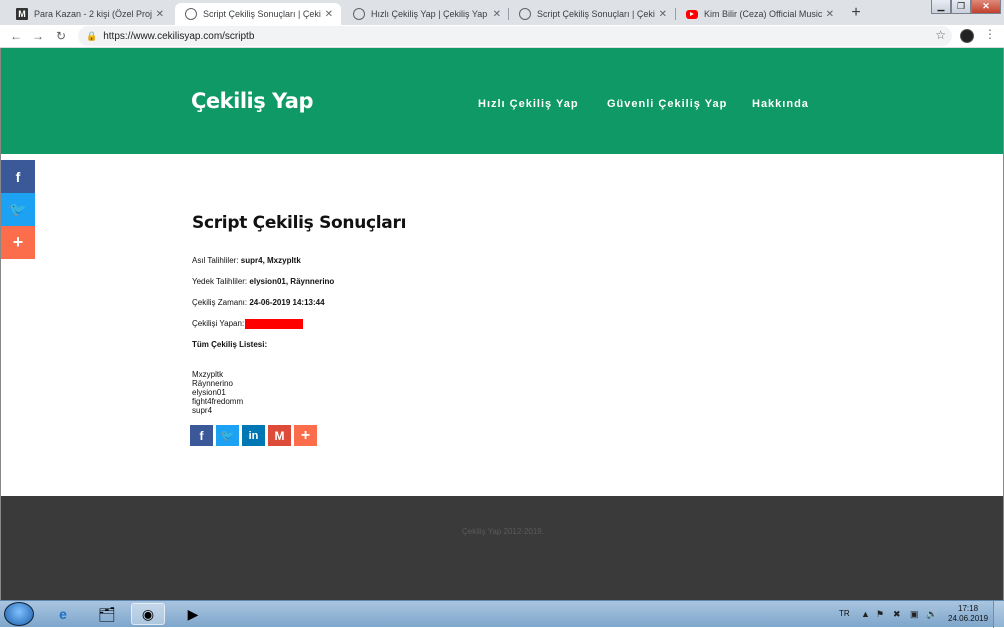  Describe the element at coordinates (844, 613) in the screenshot. I see `language-indicator: TR` at that location.